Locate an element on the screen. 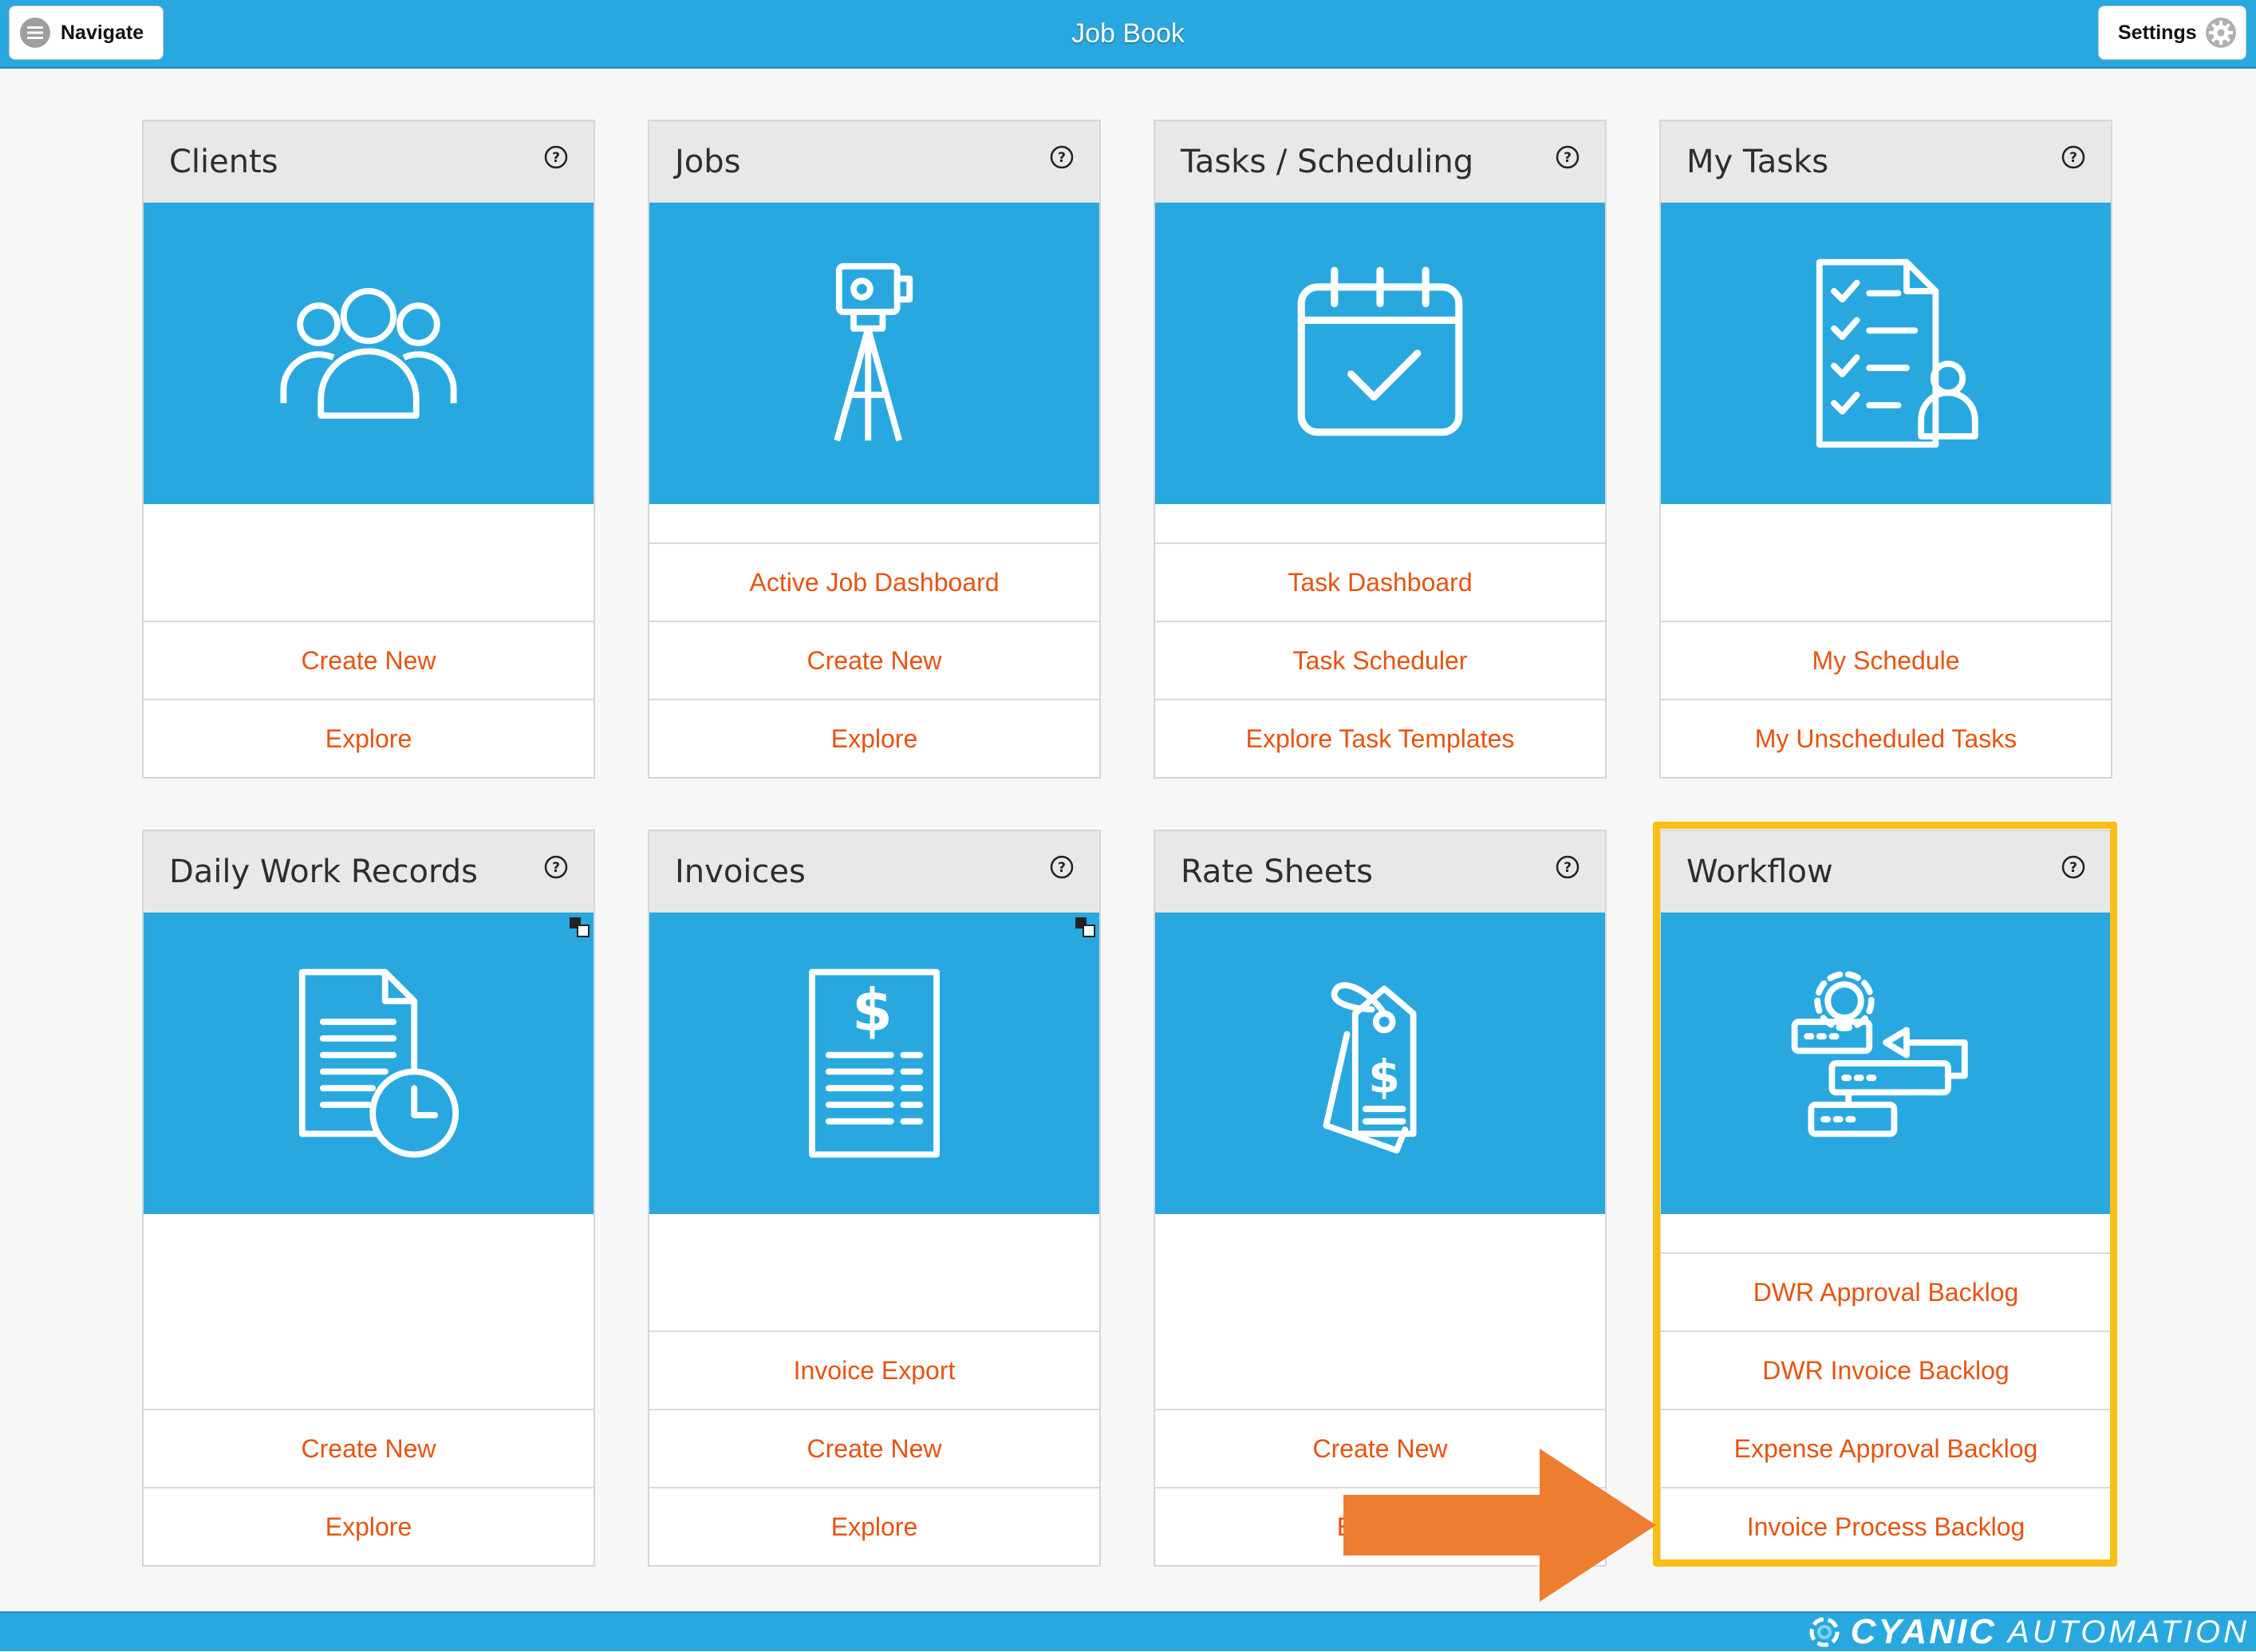 Image resolution: width=2256 pixels, height=1652 pixels. settings-button: Settings is located at coordinates (2172, 33).